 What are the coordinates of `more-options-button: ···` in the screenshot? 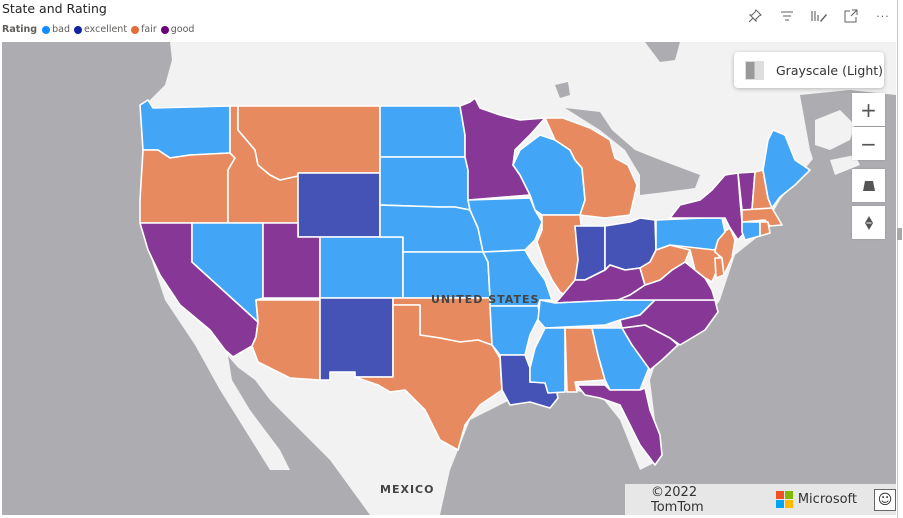 It's located at (883, 16).